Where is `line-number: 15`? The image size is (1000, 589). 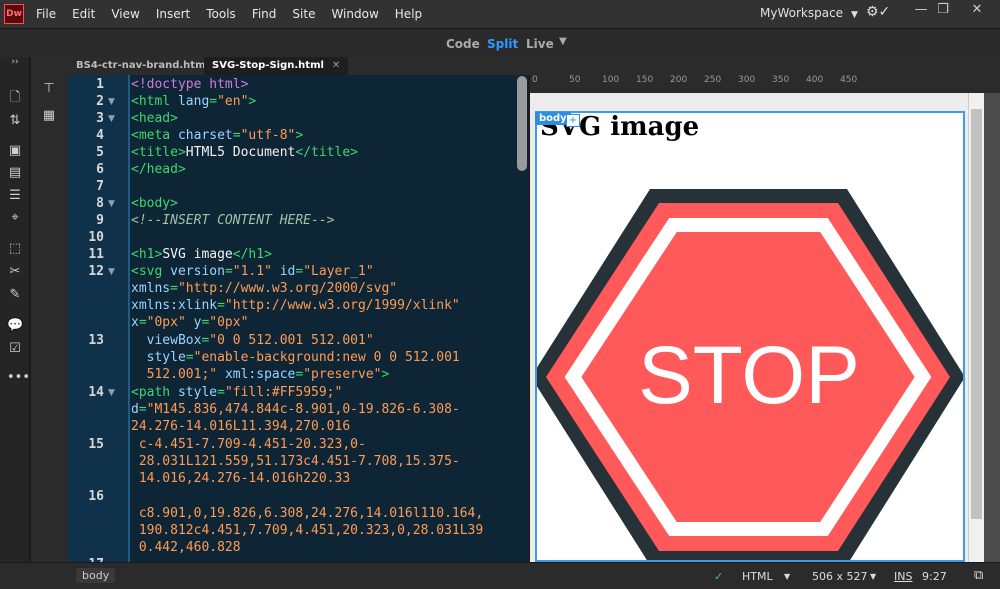
line-number: 15 is located at coordinates (96, 444).